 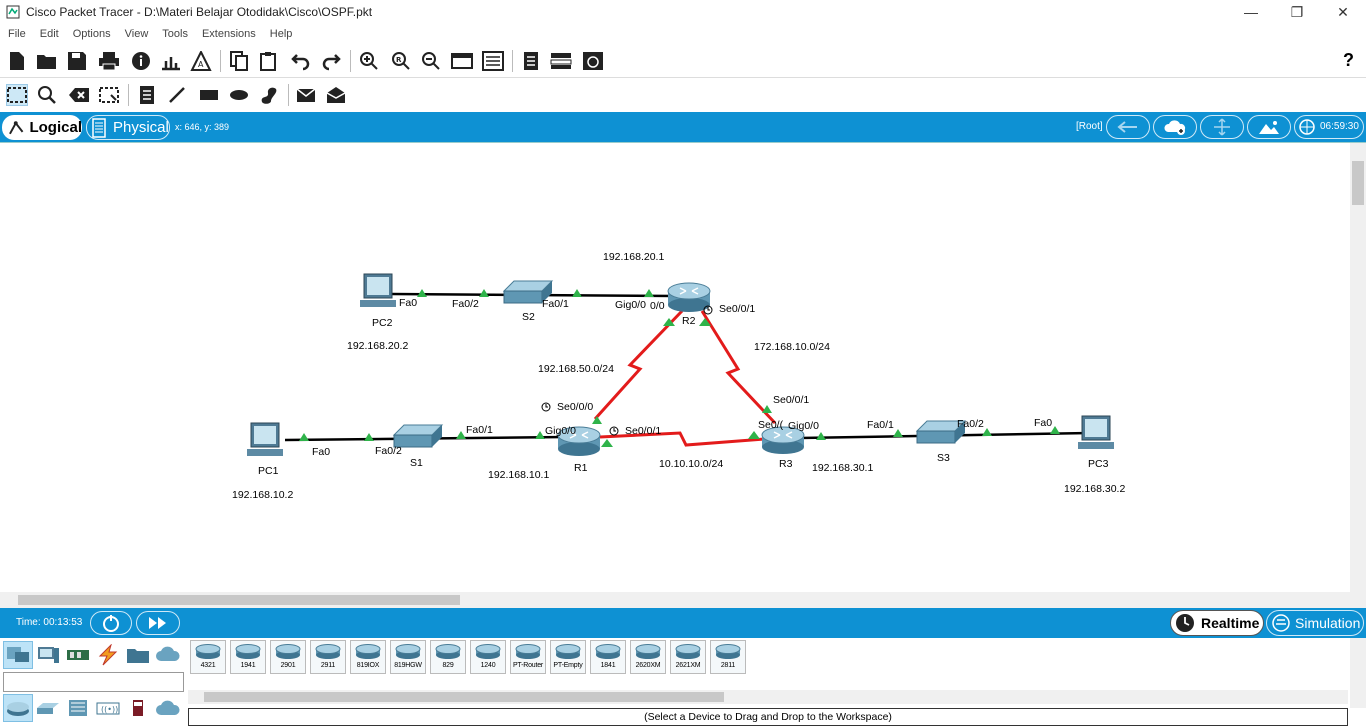 I want to click on category-connections, so click(x=108, y=655).